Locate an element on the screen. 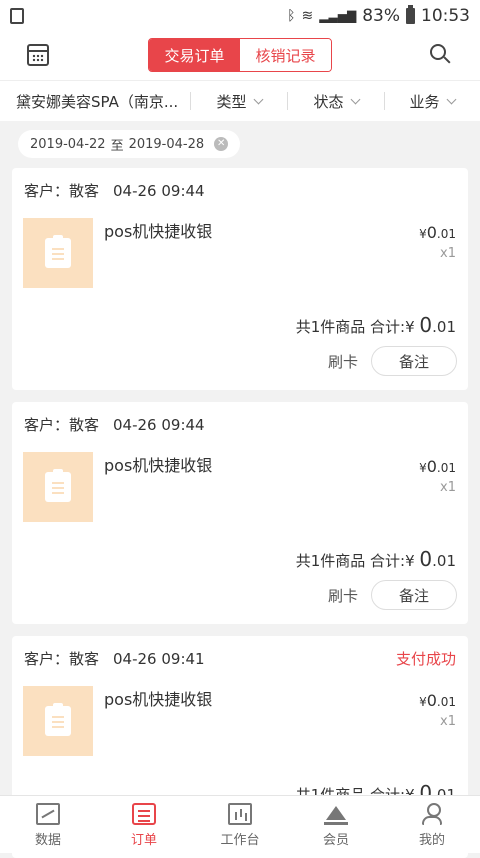  top-header: 交易订单 核销记录 is located at coordinates (240, 56).